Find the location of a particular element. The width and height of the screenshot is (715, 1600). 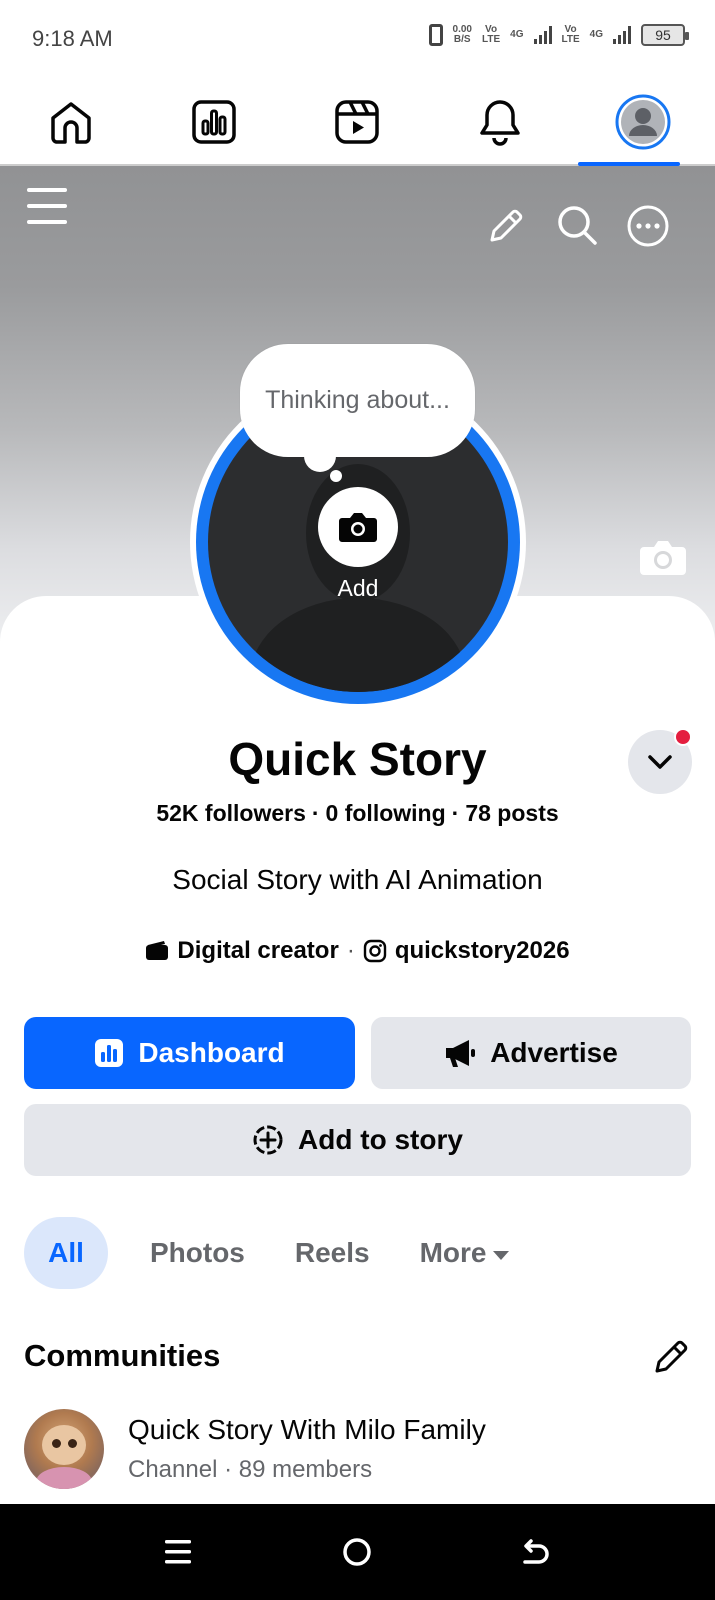

tab-more-label: More is located at coordinates (453, 1252).